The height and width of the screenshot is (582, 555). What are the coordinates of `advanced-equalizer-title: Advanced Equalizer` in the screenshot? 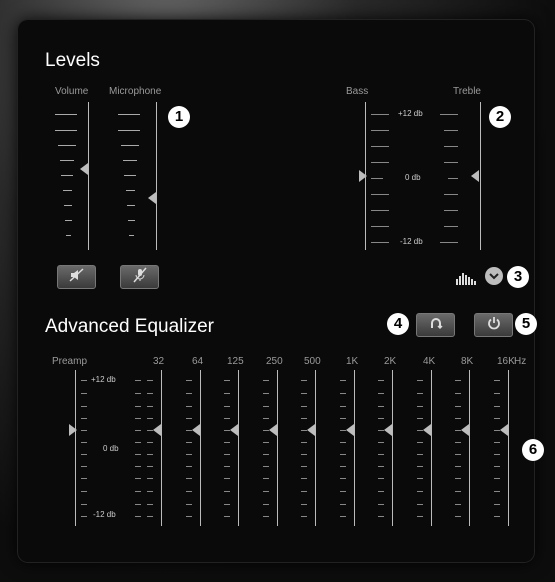 It's located at (129, 326).